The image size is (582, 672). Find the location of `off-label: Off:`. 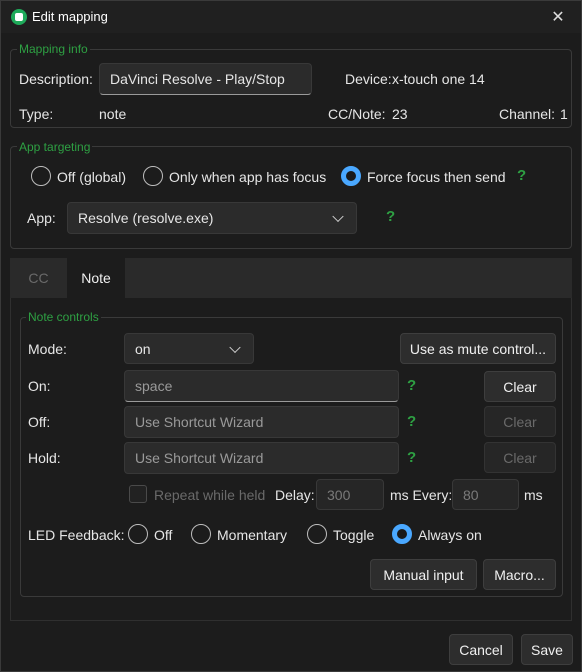

off-label: Off: is located at coordinates (39, 422).